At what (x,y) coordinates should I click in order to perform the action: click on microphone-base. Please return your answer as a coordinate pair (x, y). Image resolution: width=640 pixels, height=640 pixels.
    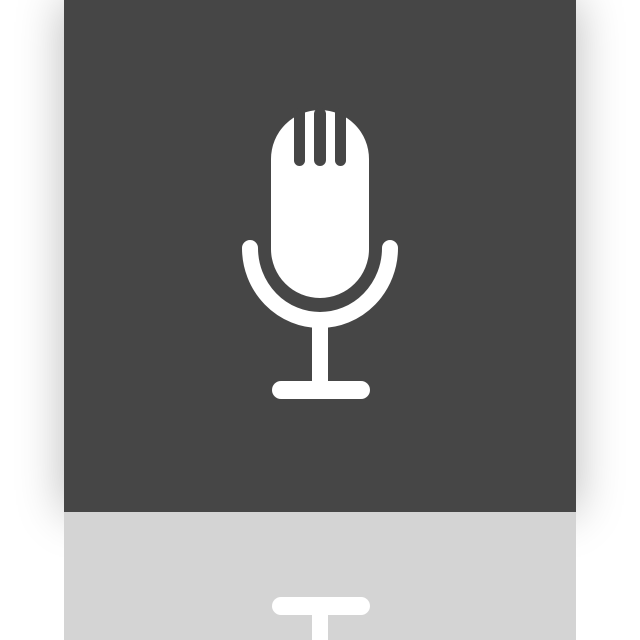
    Looking at the image, I should click on (321, 390).